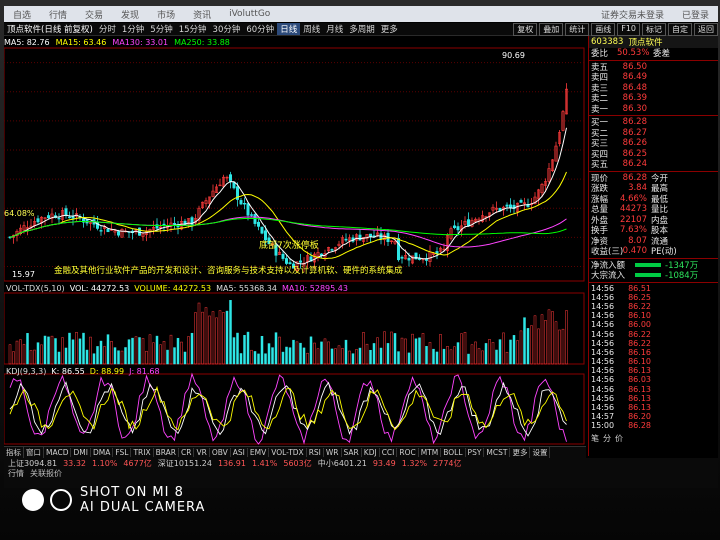 This screenshot has width=720, height=540. I want to click on ticker-item: 5603亿, so click(297, 463).